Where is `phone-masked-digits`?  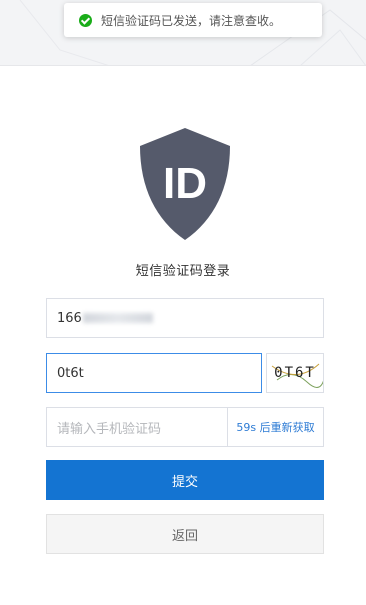
phone-masked-digits is located at coordinates (117, 318).